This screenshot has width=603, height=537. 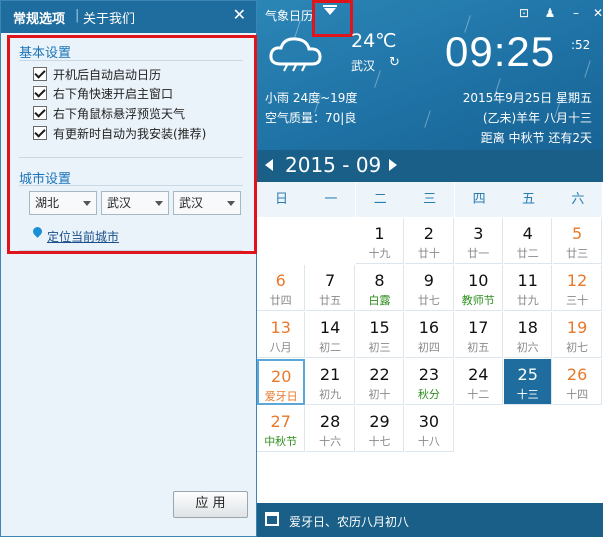 What do you see at coordinates (281, 441) in the screenshot?
I see `lunar-day: 中秋节` at bounding box center [281, 441].